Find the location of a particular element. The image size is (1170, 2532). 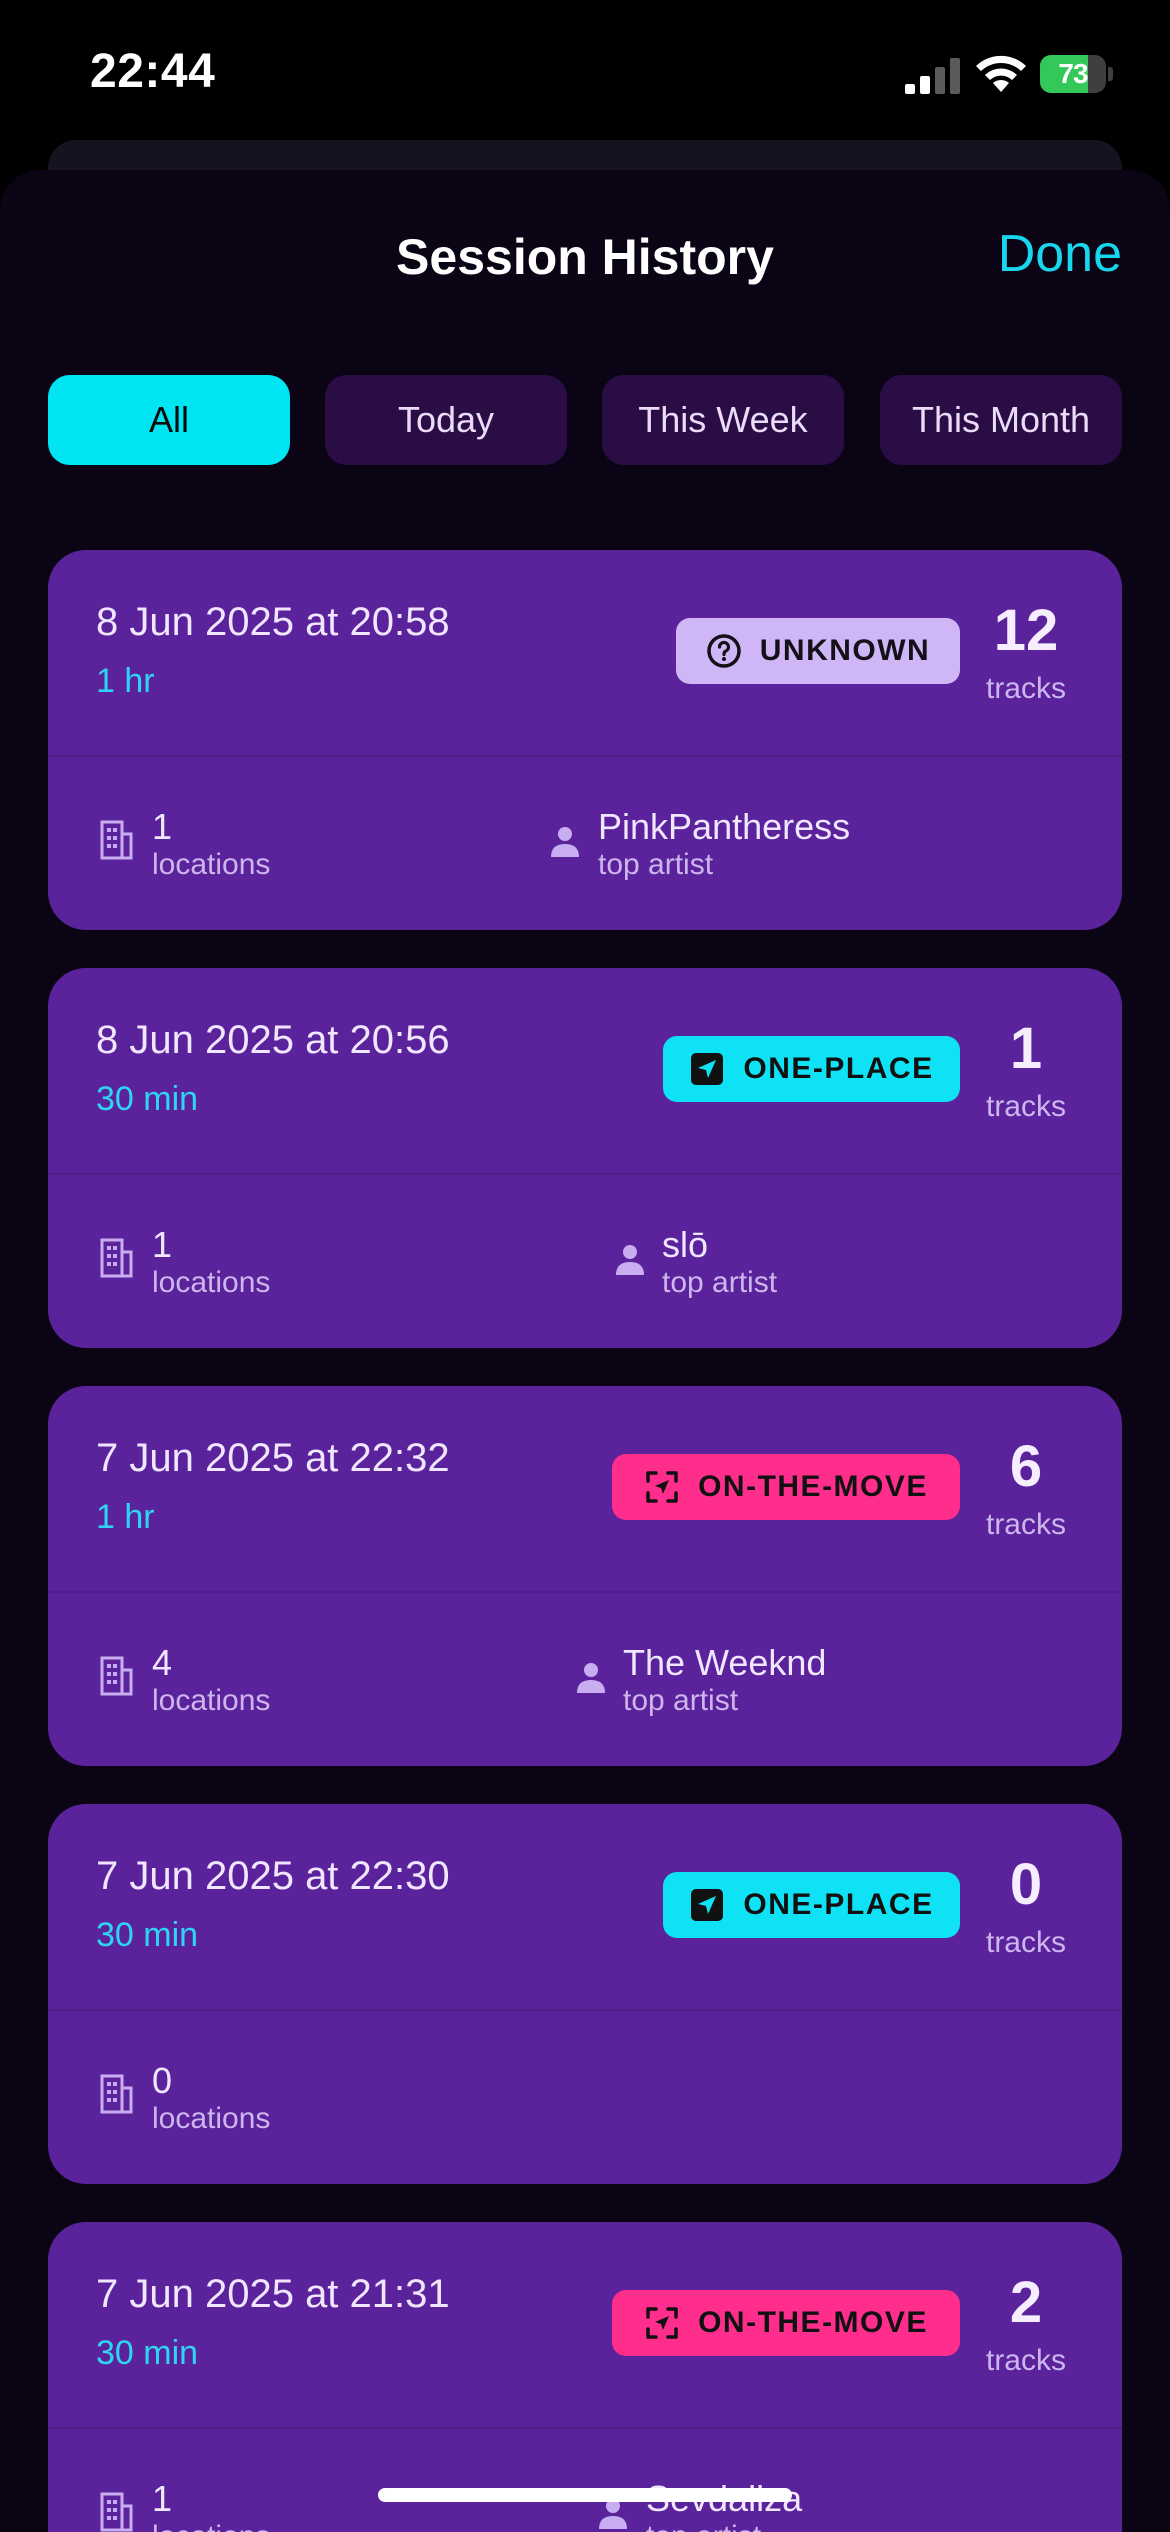

session-date: 7 Jun 2025 at 22:32 is located at coordinates (273, 1458).